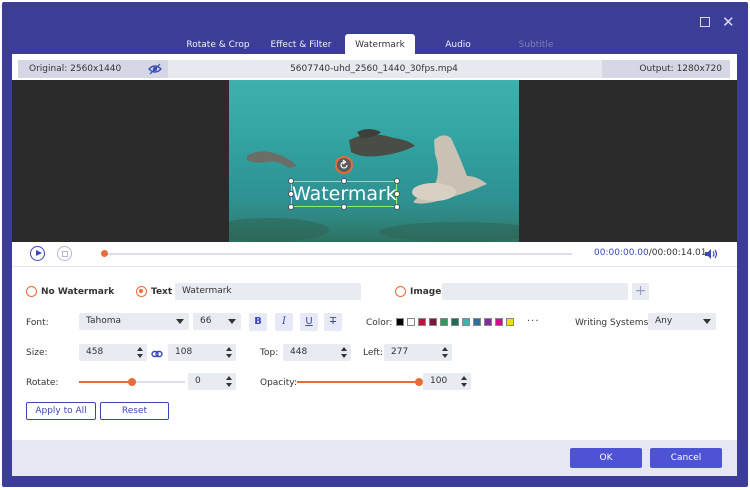 The image size is (750, 490). I want to click on rotate-icon, so click(344, 164).